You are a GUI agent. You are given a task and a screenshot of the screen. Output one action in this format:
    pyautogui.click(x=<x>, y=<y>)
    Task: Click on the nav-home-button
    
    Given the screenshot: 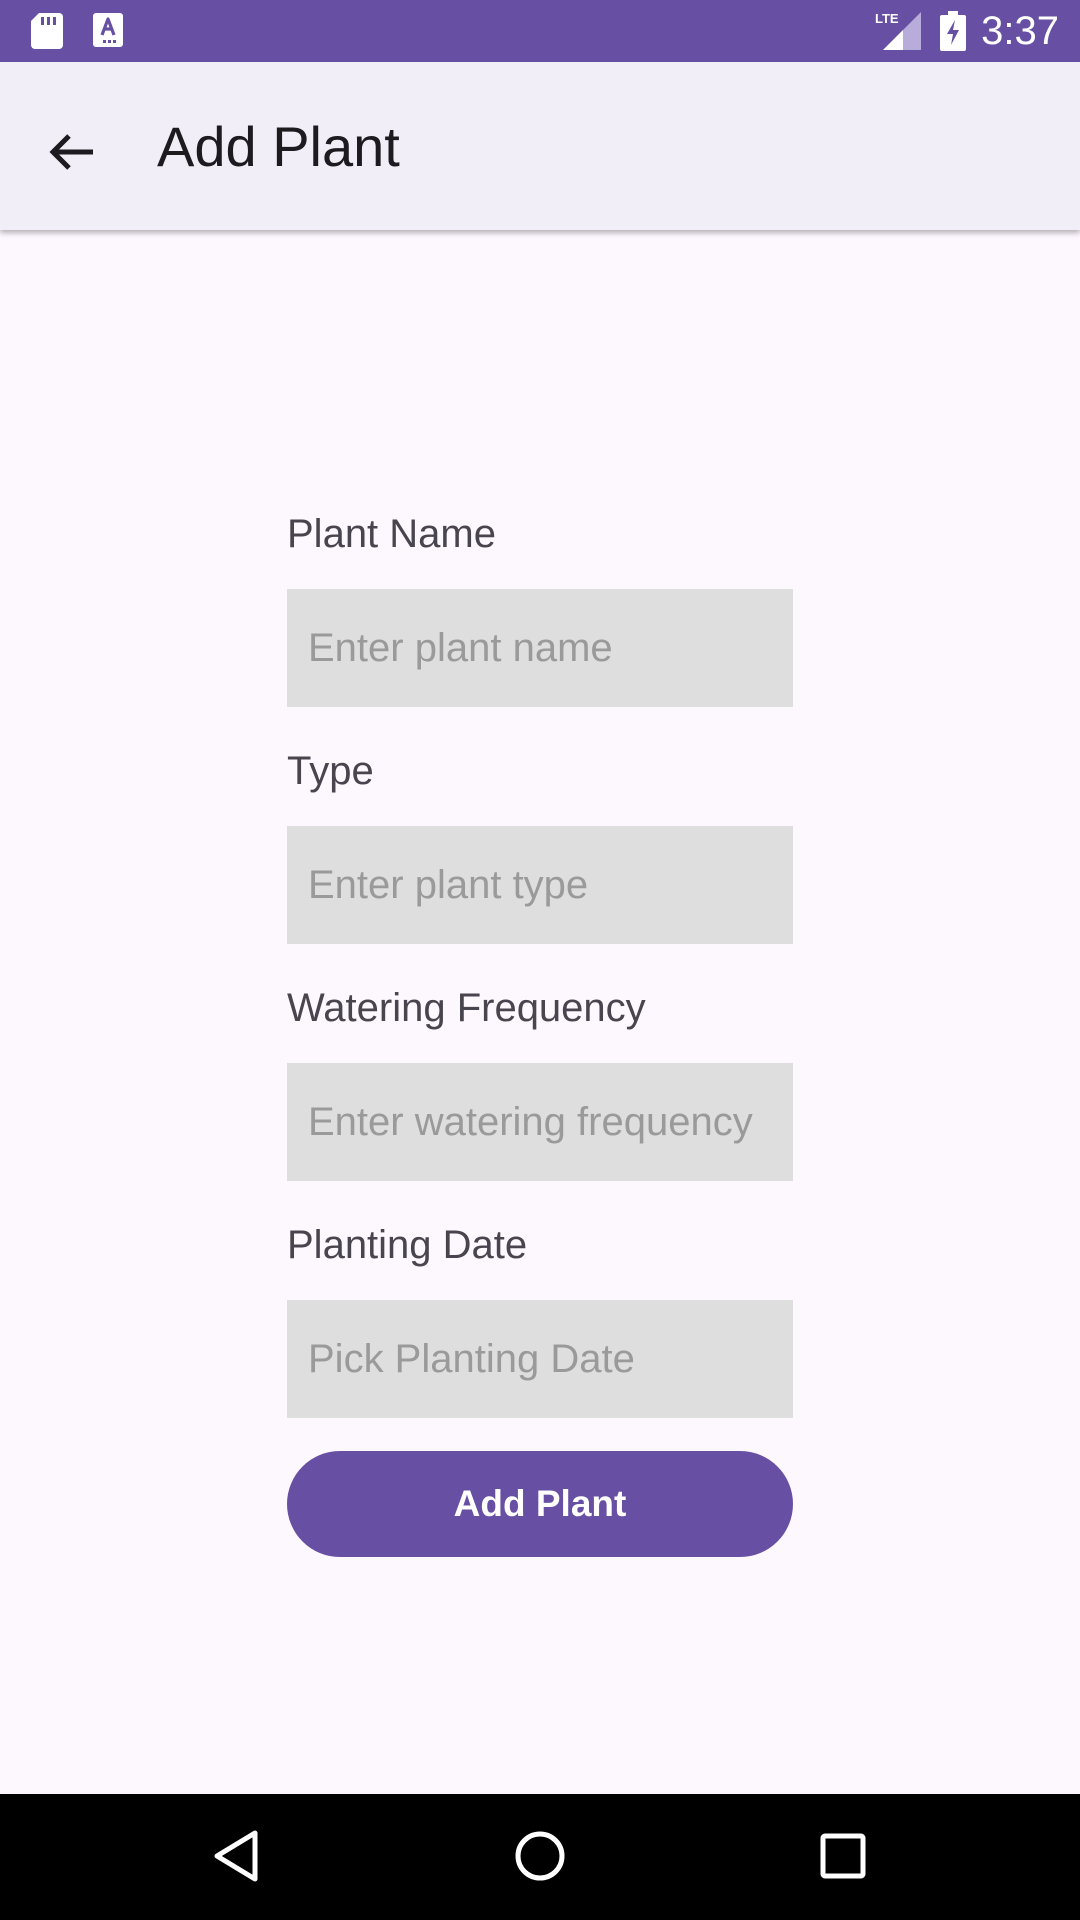 What is the action you would take?
    pyautogui.click(x=540, y=1858)
    